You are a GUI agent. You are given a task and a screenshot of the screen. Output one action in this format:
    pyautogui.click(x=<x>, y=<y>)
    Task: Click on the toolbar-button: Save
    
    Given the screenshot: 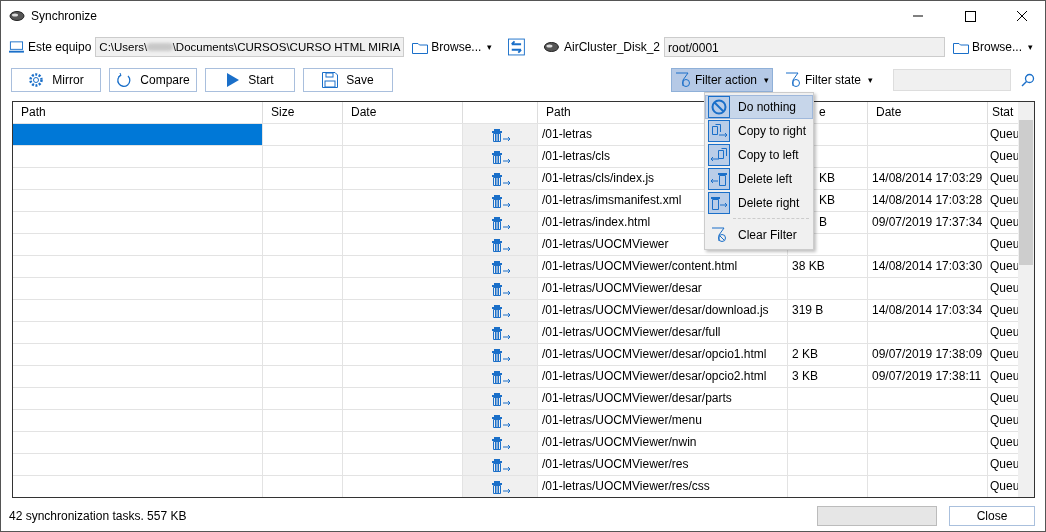 What is the action you would take?
    pyautogui.click(x=348, y=80)
    